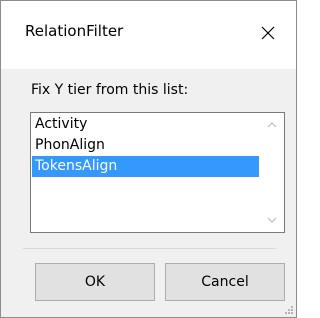 The image size is (320, 318). Describe the element at coordinates (145, 166) in the screenshot. I see `list-item-tokensalign: TokensAlign` at that location.